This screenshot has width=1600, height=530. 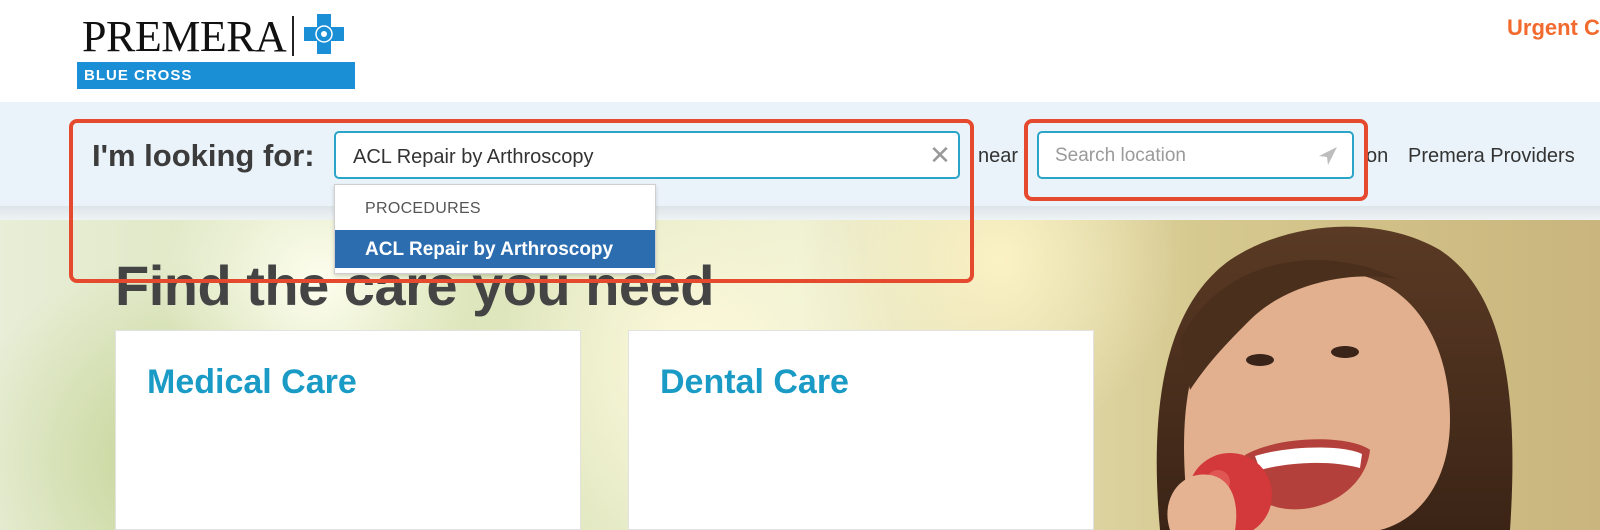 I want to click on medical-care-card: Medical Care, so click(x=348, y=430).